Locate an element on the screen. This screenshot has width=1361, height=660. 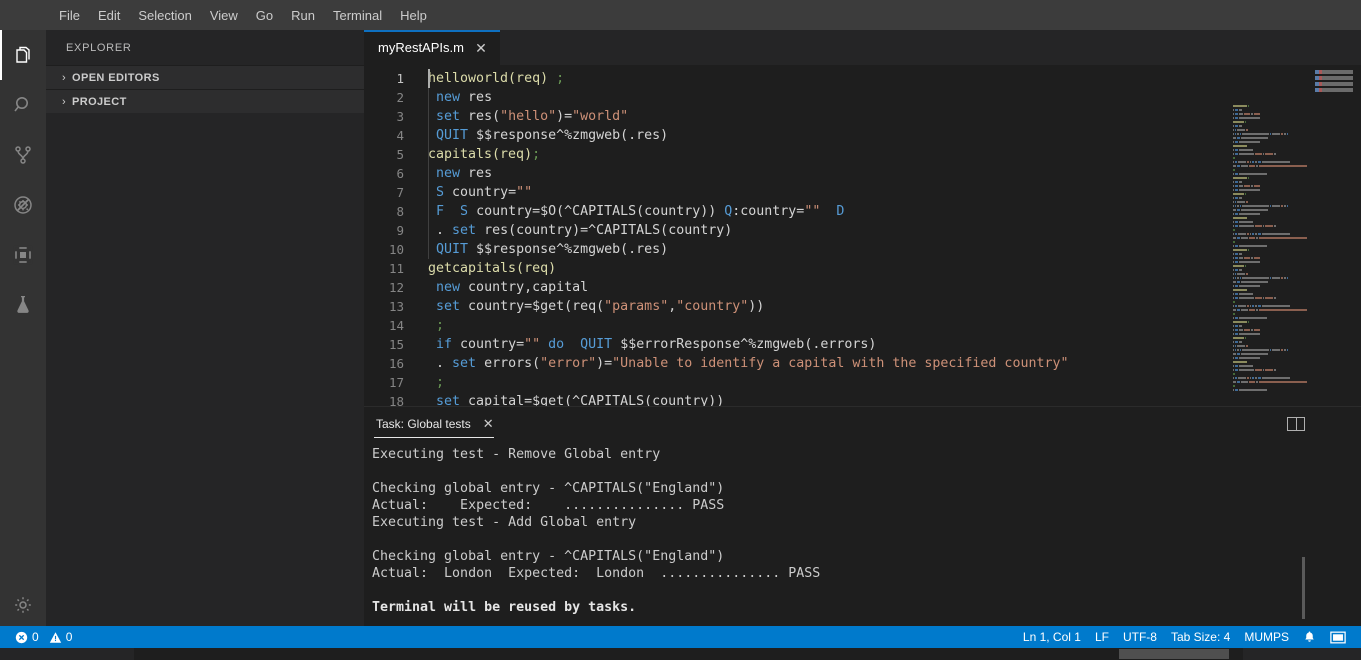
editor-tab-myRestAPIs: myRestAPIs.m ✕ is located at coordinates (432, 47).